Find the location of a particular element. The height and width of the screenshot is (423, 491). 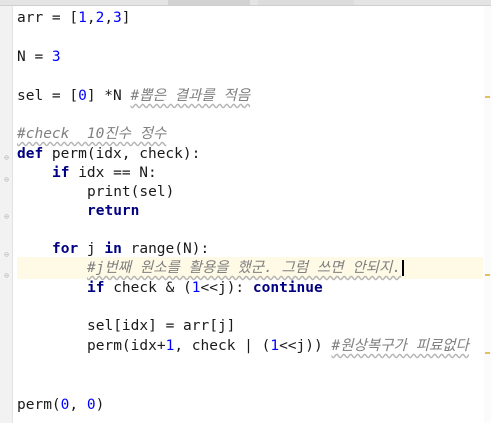

code-line: sel = [0] *N #뽑은 결과를 적음 is located at coordinates (134, 96).